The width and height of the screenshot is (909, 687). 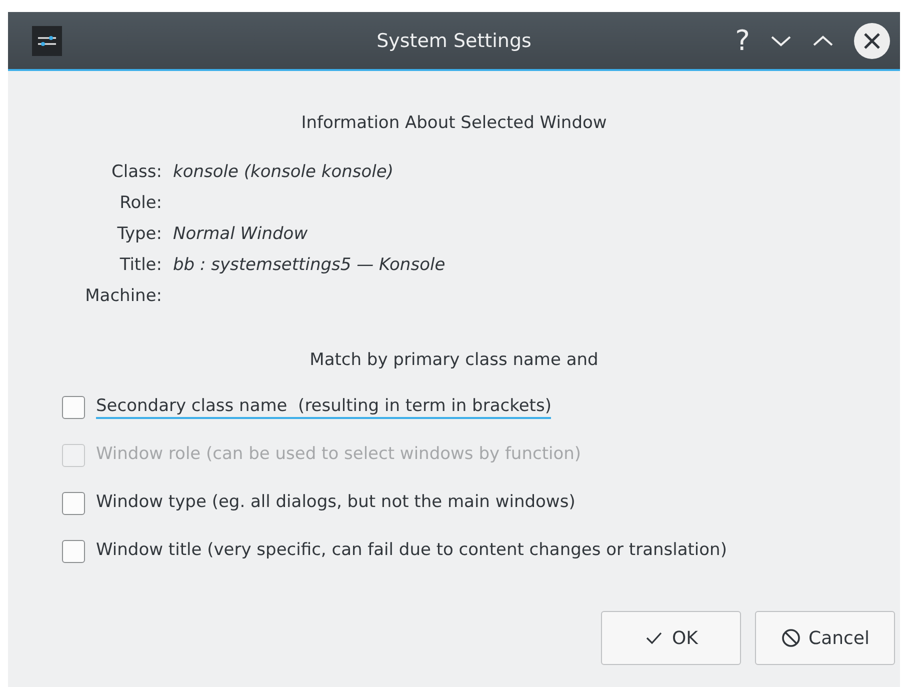 I want to click on field-label: Machine:, so click(x=123, y=296).